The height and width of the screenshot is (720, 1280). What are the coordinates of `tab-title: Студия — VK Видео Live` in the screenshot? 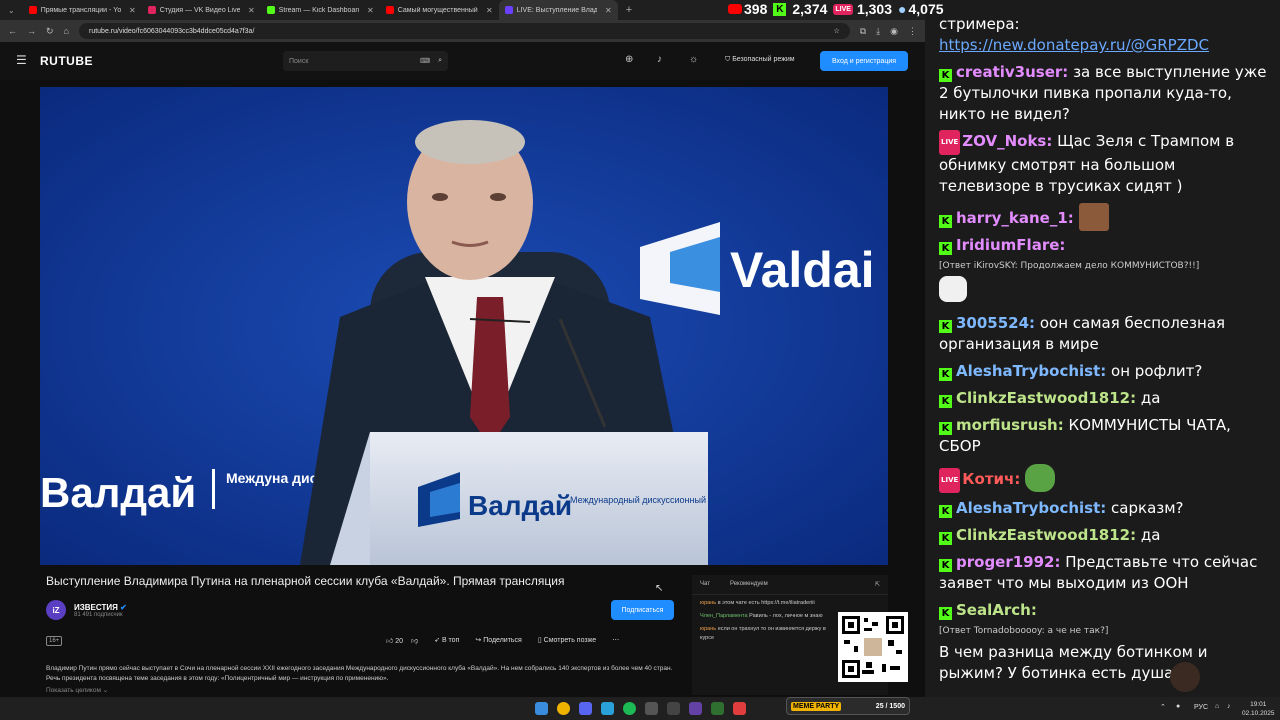 It's located at (199, 10).